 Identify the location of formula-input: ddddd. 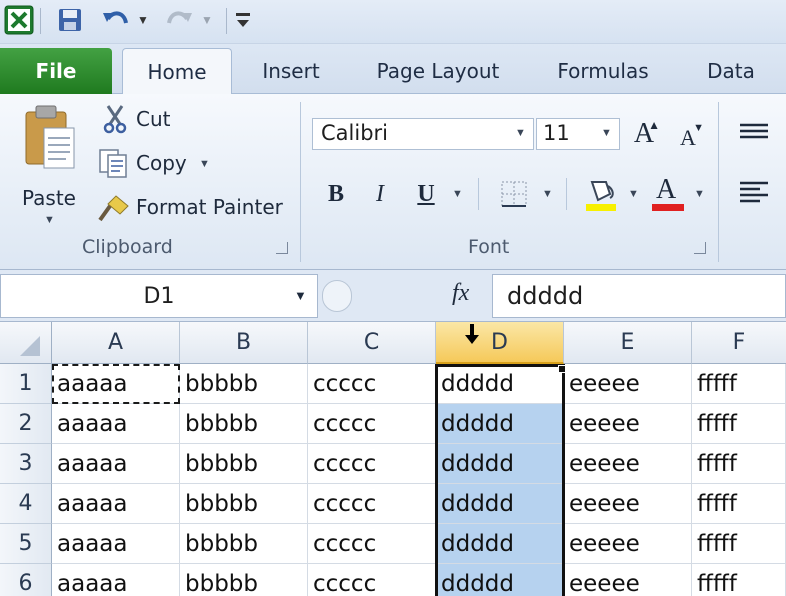
(639, 296).